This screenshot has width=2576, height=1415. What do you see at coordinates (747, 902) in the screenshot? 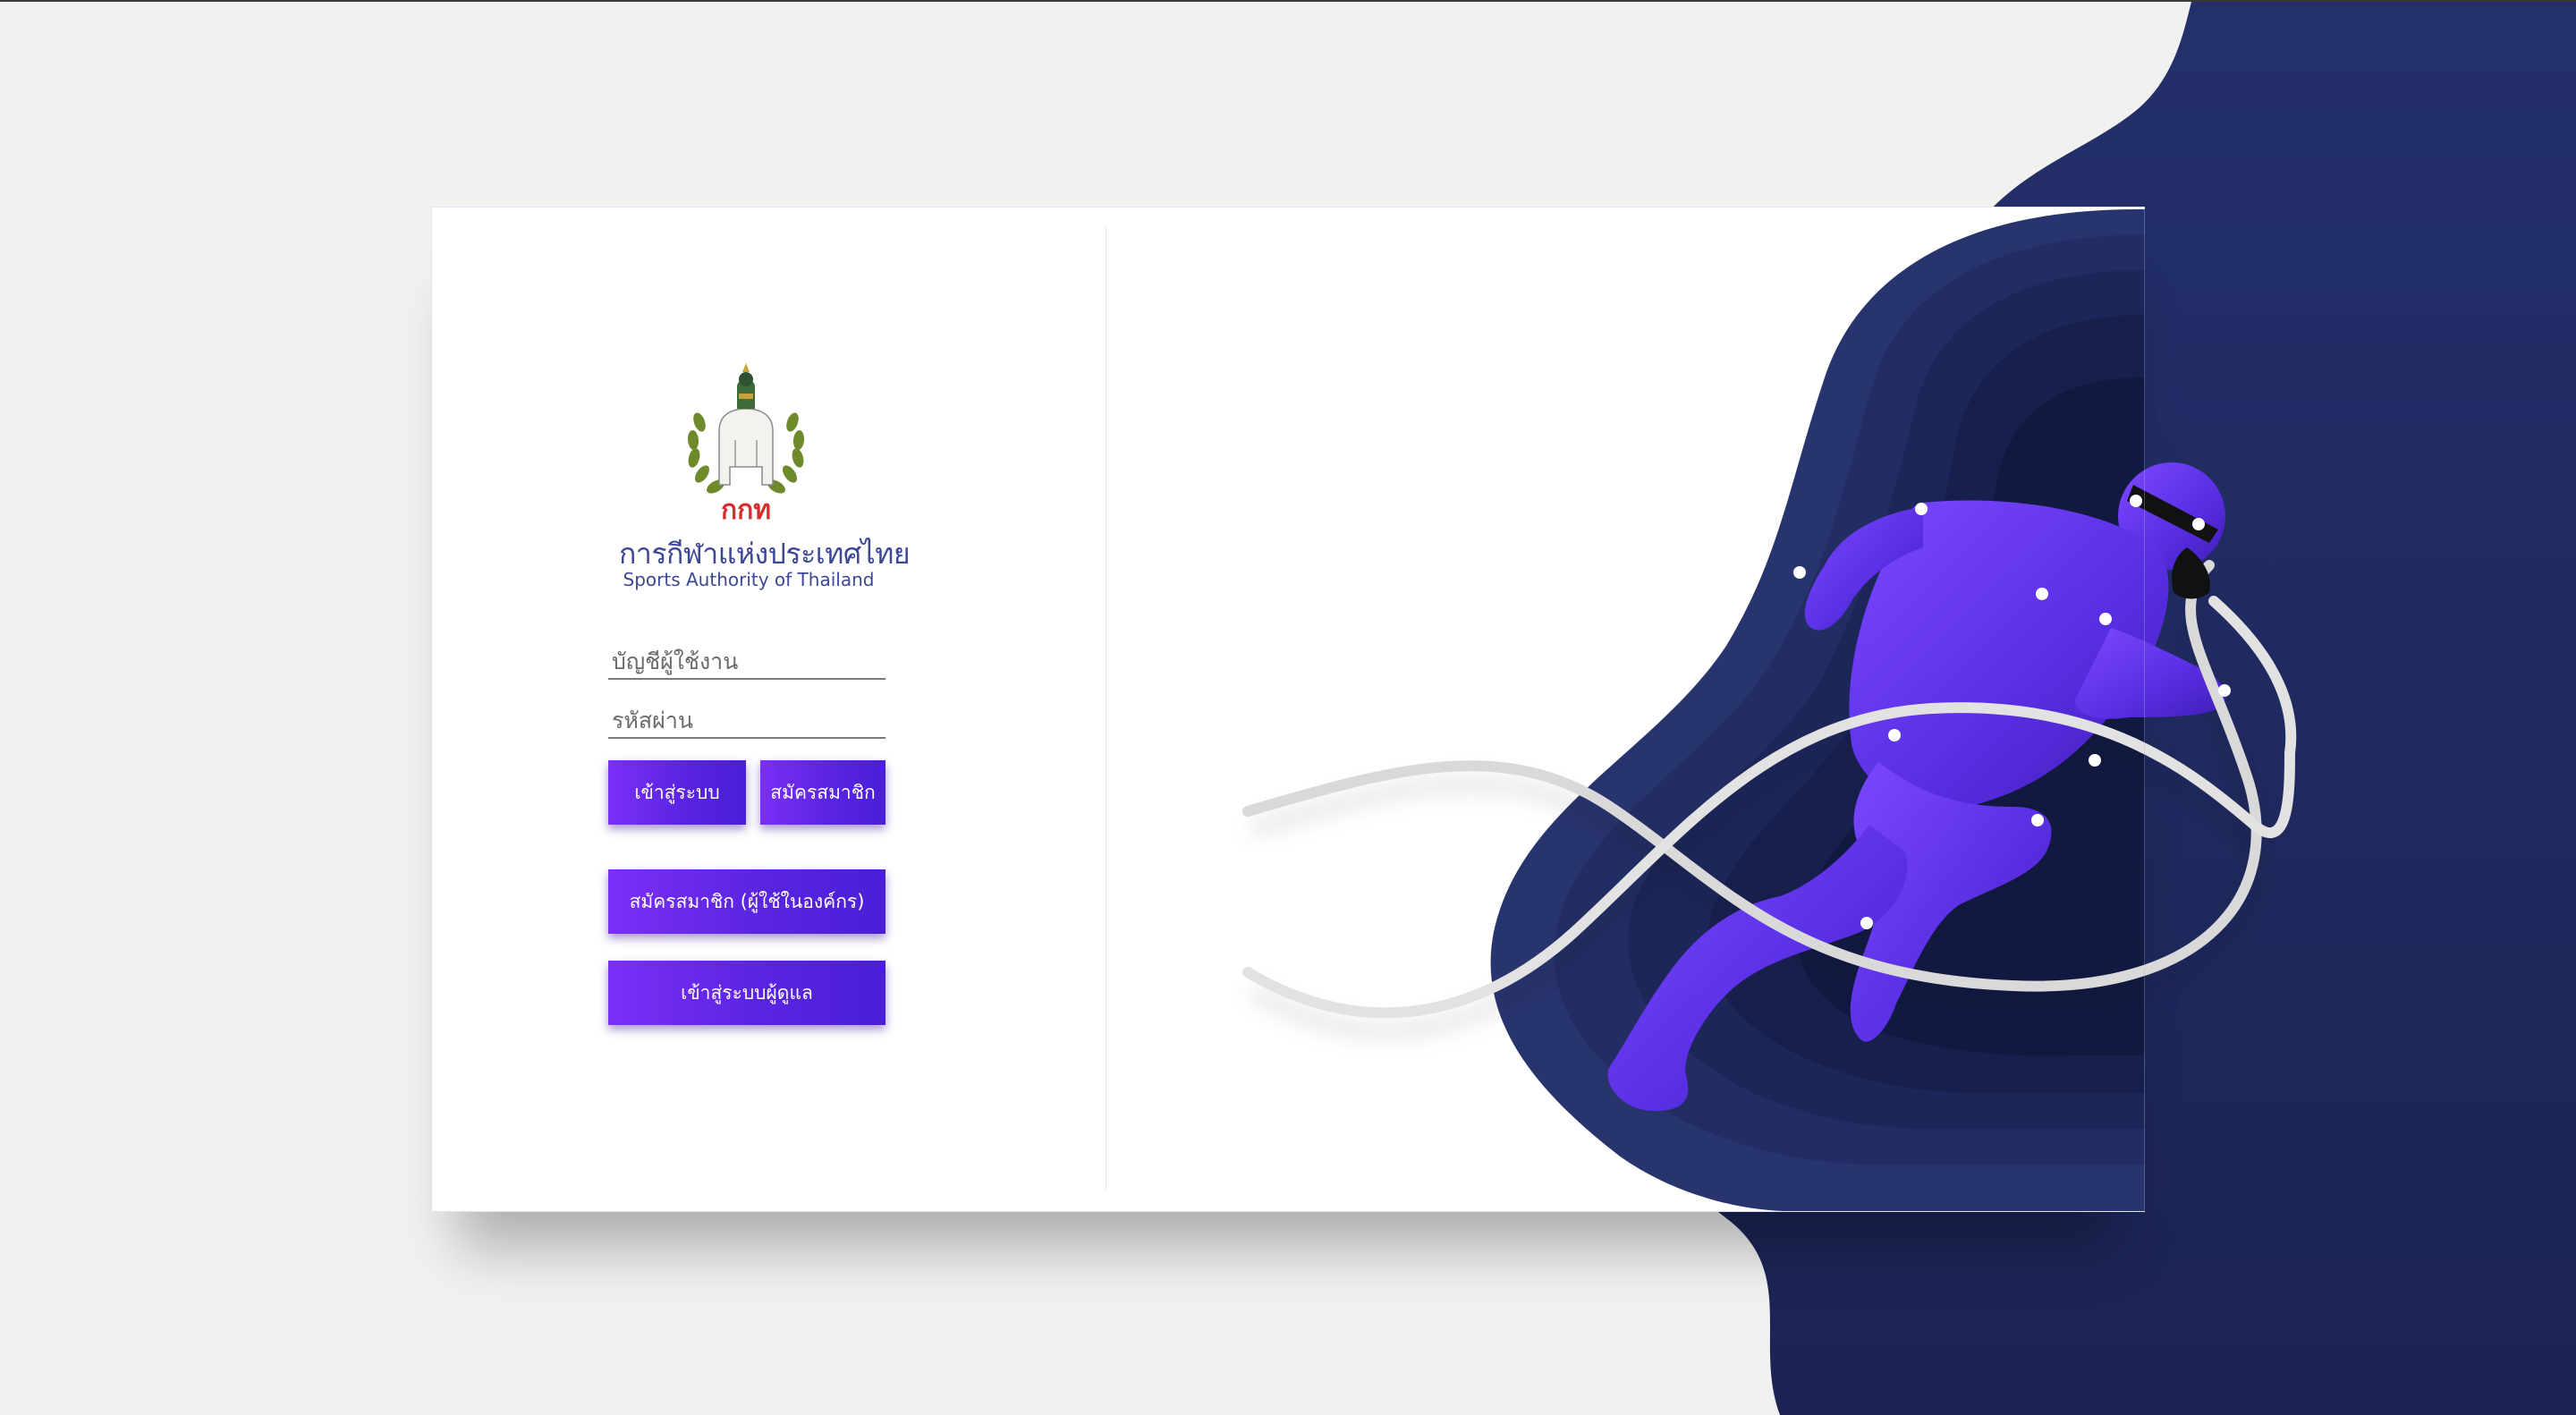
I see `register-internal-button: สมัครสมาชิก (ผู้ใช้ในองค์กร)` at bounding box center [747, 902].